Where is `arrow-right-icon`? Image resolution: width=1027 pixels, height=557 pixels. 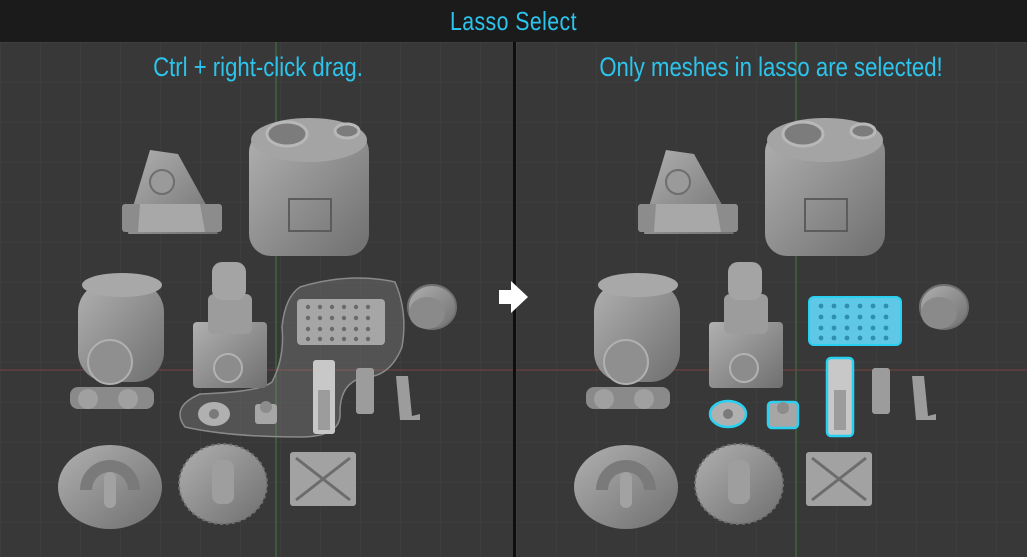 arrow-right-icon is located at coordinates (513, 297).